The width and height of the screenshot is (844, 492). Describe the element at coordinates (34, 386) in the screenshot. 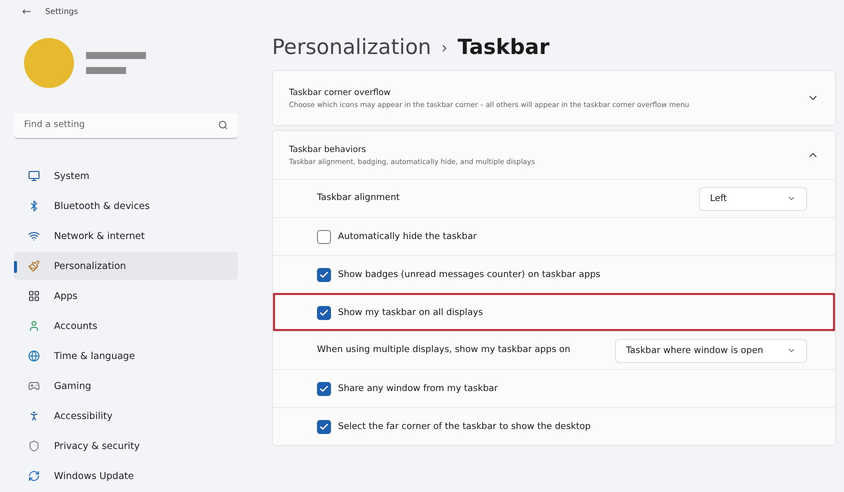

I see `gamepad-icon` at that location.